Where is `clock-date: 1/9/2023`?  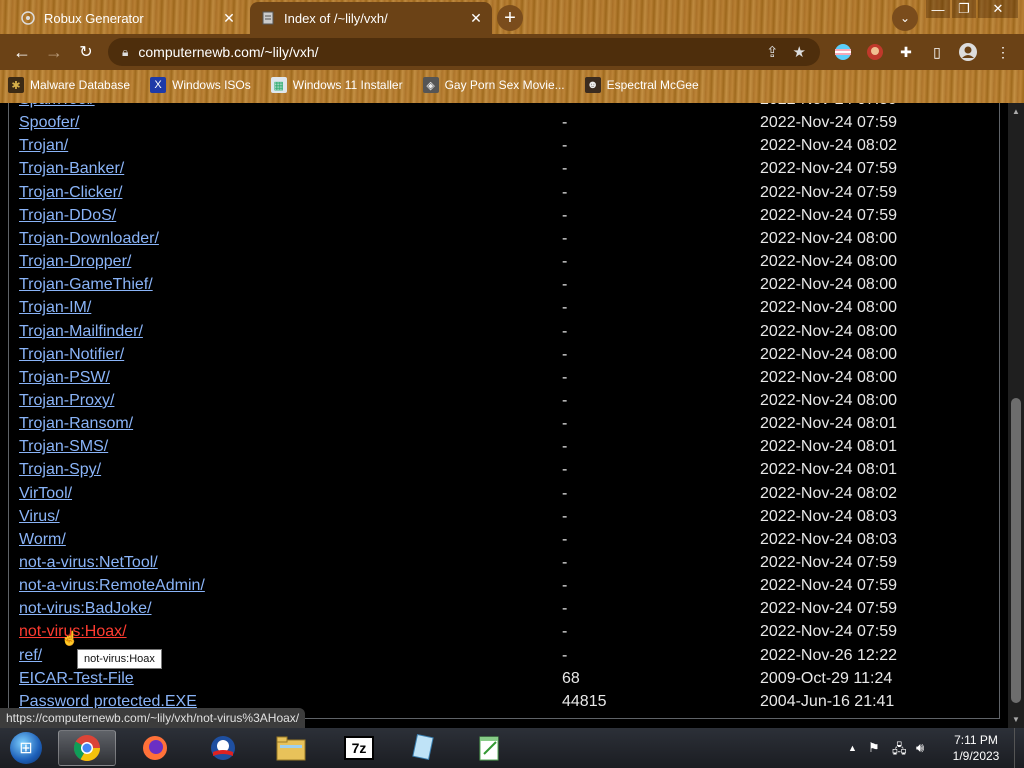
clock-date: 1/9/2023 is located at coordinates (976, 756).